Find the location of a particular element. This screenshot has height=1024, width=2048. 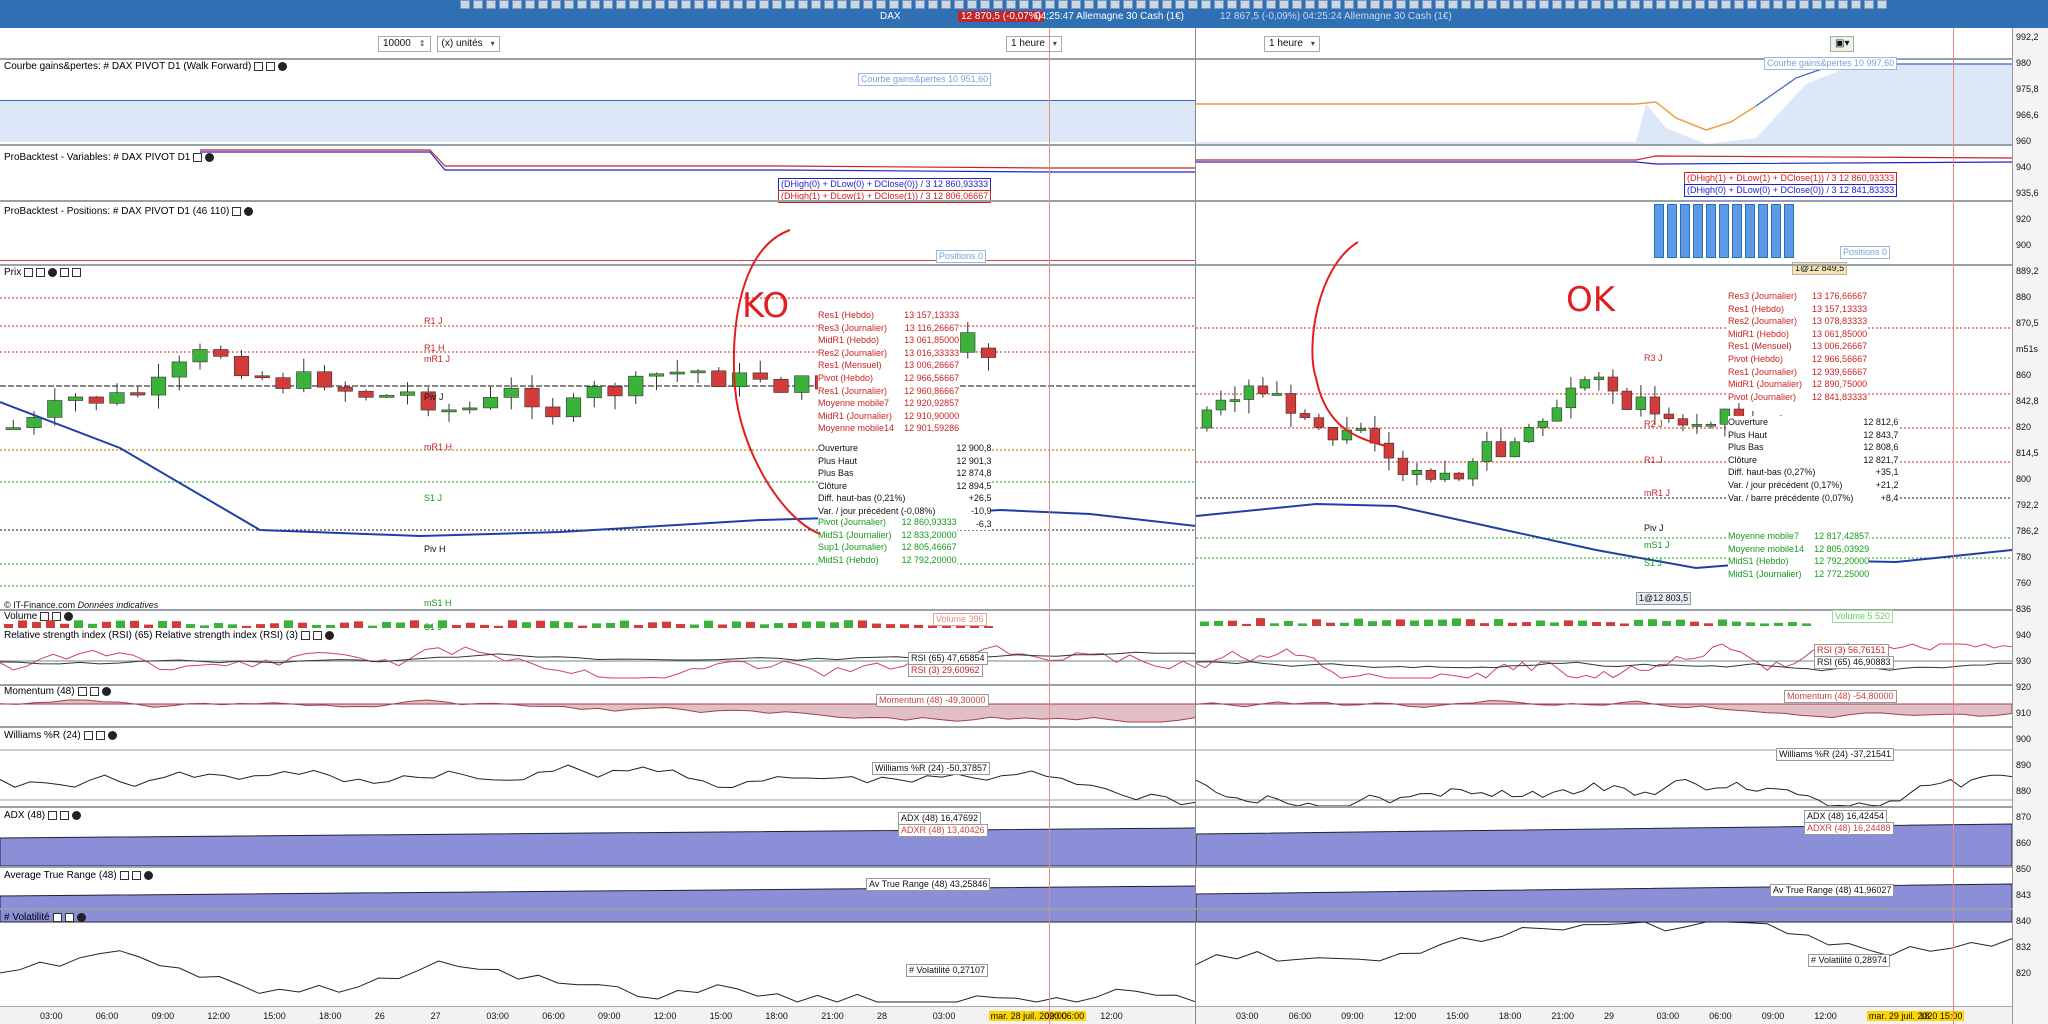

toolbar-icons is located at coordinates (1230, 5).